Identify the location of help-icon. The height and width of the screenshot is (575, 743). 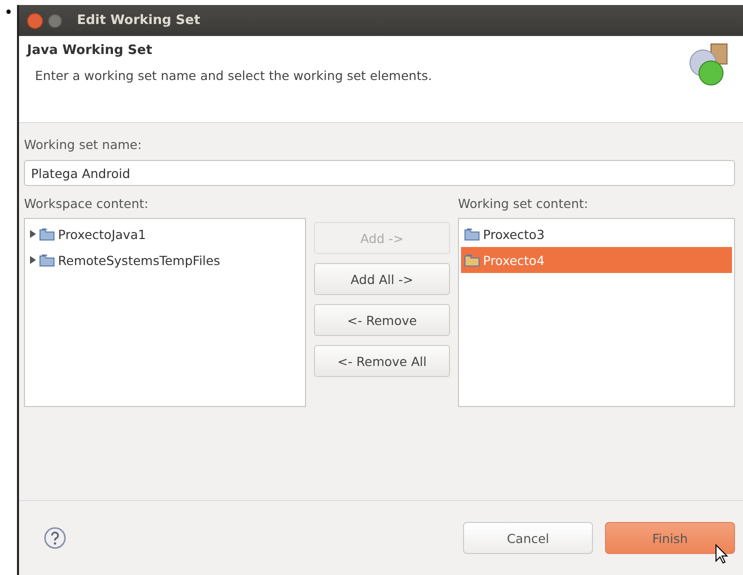
(55, 538).